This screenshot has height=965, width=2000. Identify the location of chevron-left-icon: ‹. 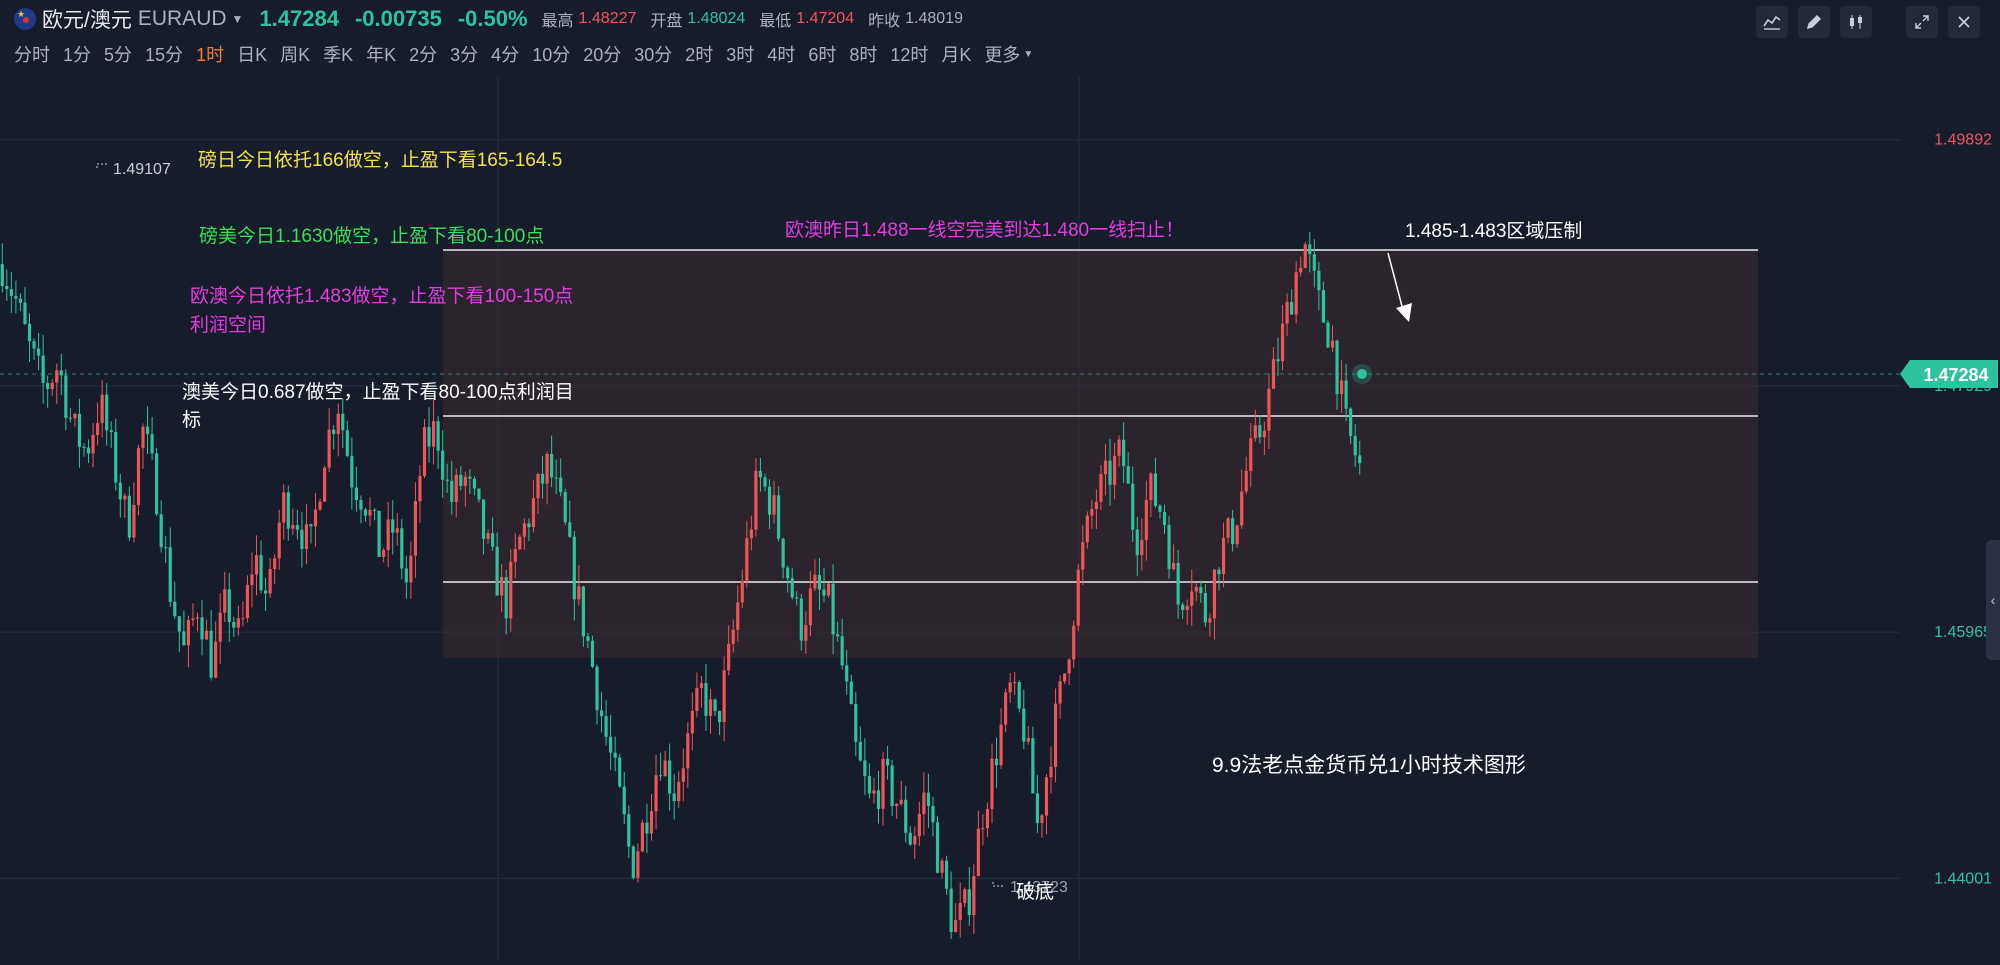
(1993, 600).